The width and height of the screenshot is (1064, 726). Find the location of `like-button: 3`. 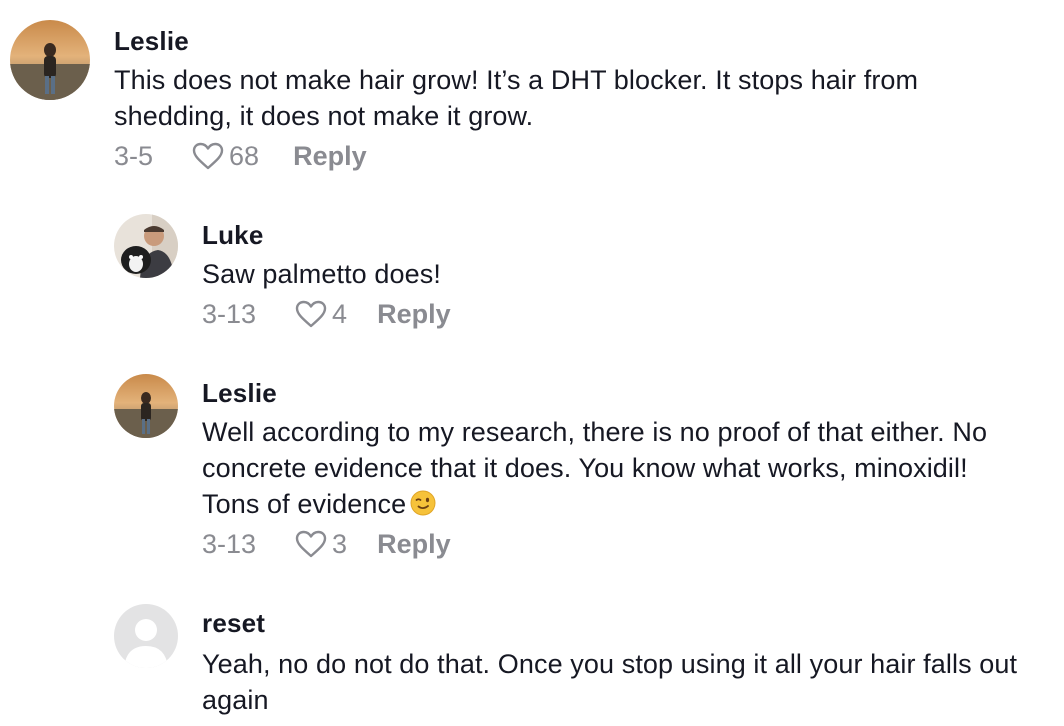

like-button: 3 is located at coordinates (320, 544).